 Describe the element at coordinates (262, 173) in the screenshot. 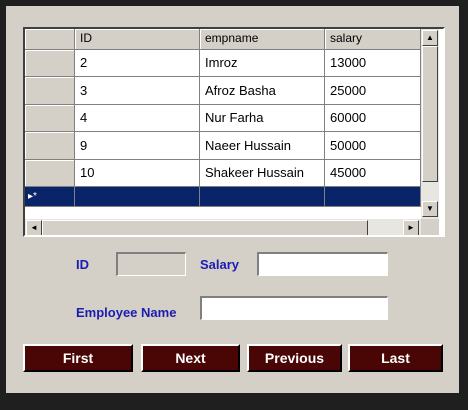

I see `table-cell-empname: Shakeer Hussain` at that location.